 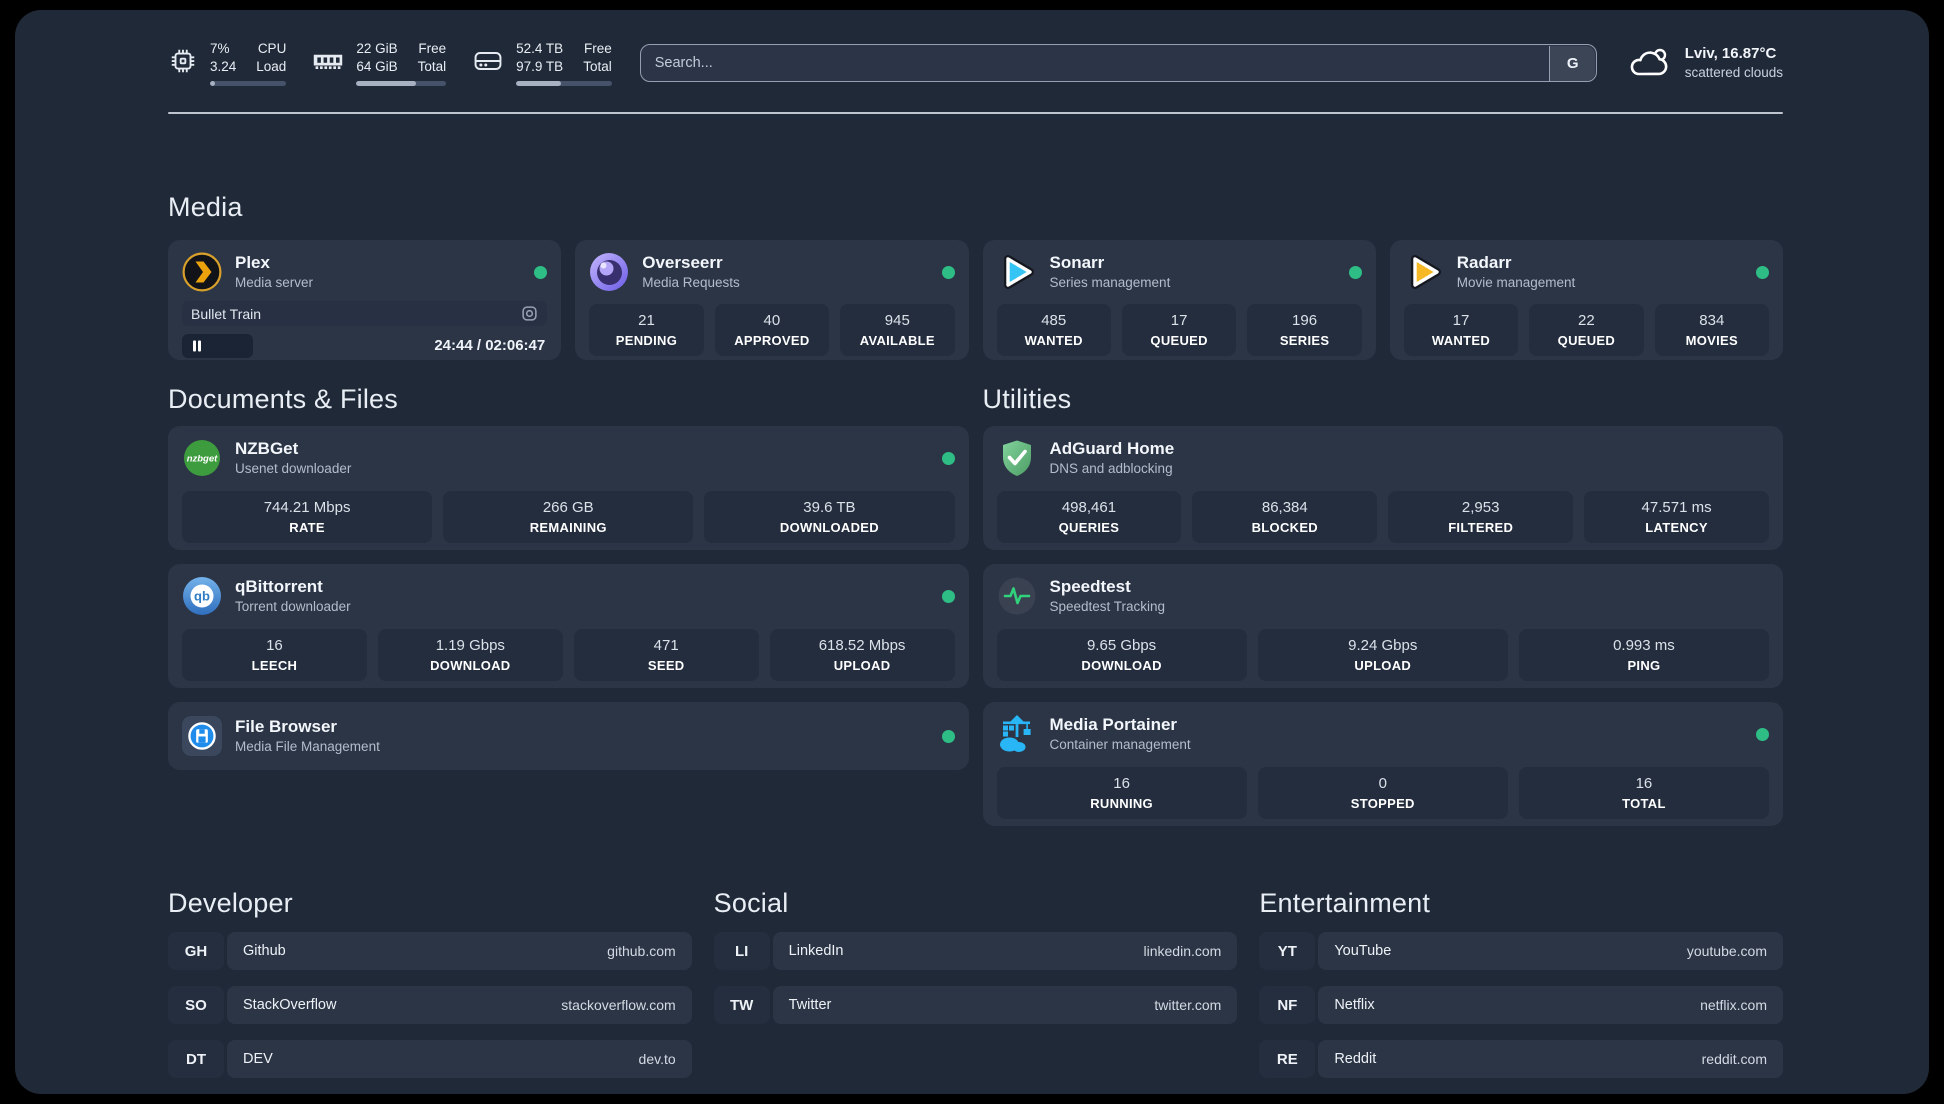 I want to click on stat-tile: 0.993 ms PING, so click(x=1644, y=655).